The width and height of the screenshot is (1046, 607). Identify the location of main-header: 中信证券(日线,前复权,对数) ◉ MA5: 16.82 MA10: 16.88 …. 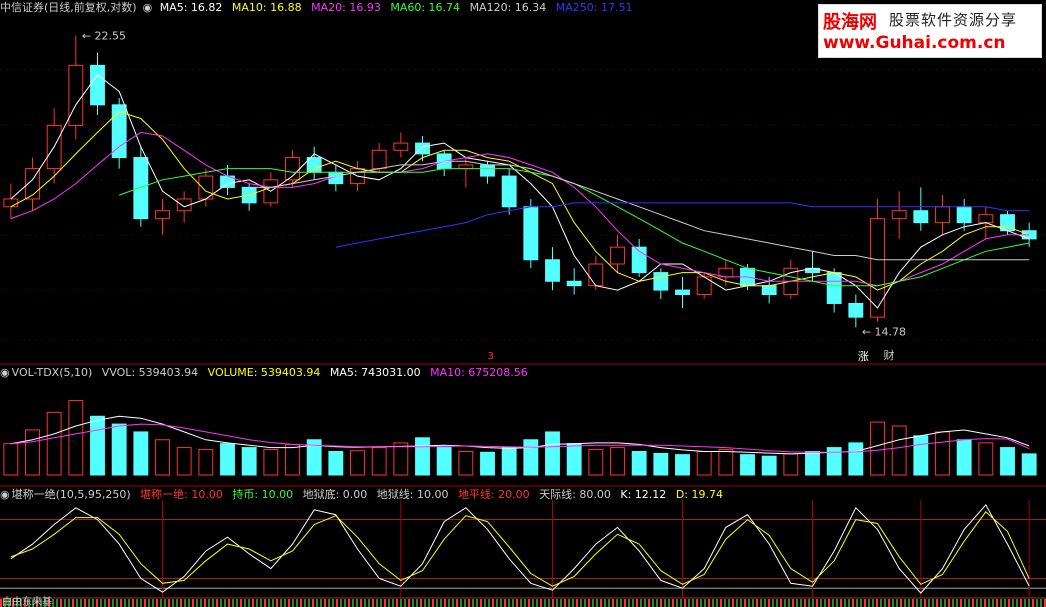
(319, 8).